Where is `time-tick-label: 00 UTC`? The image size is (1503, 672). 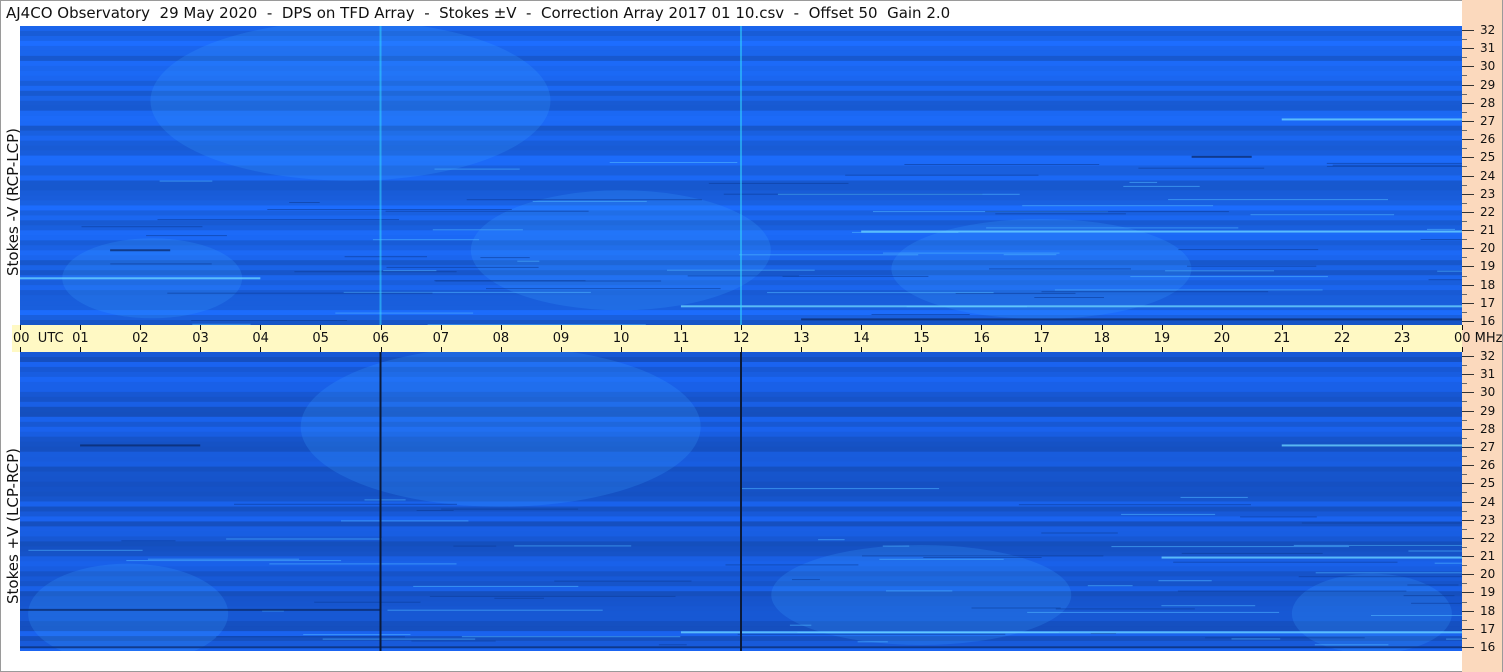
time-tick-label: 00 UTC is located at coordinates (38, 338).